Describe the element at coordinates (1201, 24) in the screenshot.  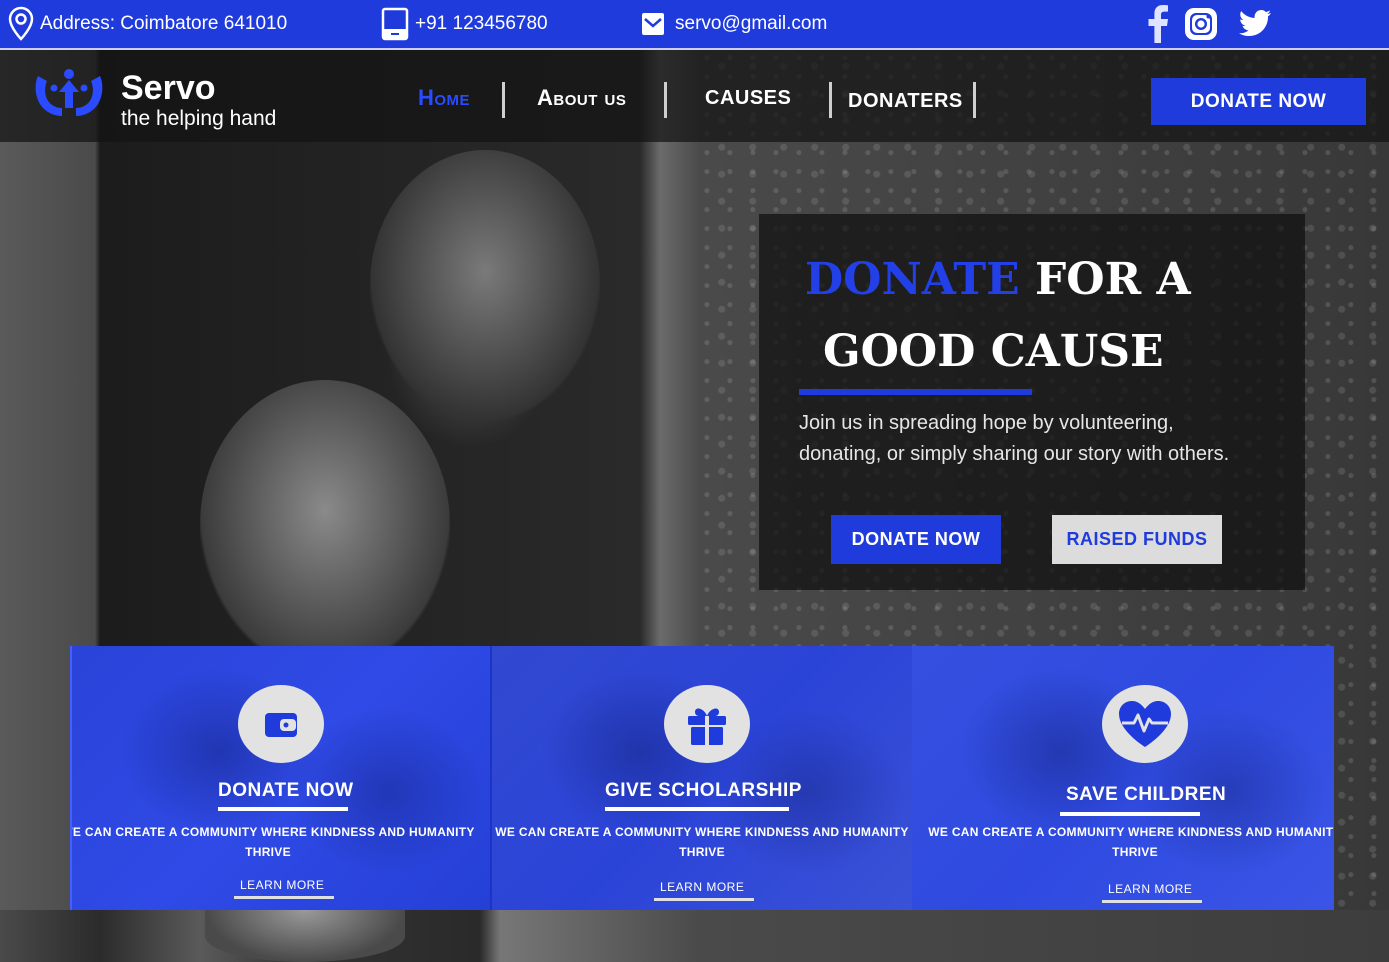
I see `instagram-icon` at that location.